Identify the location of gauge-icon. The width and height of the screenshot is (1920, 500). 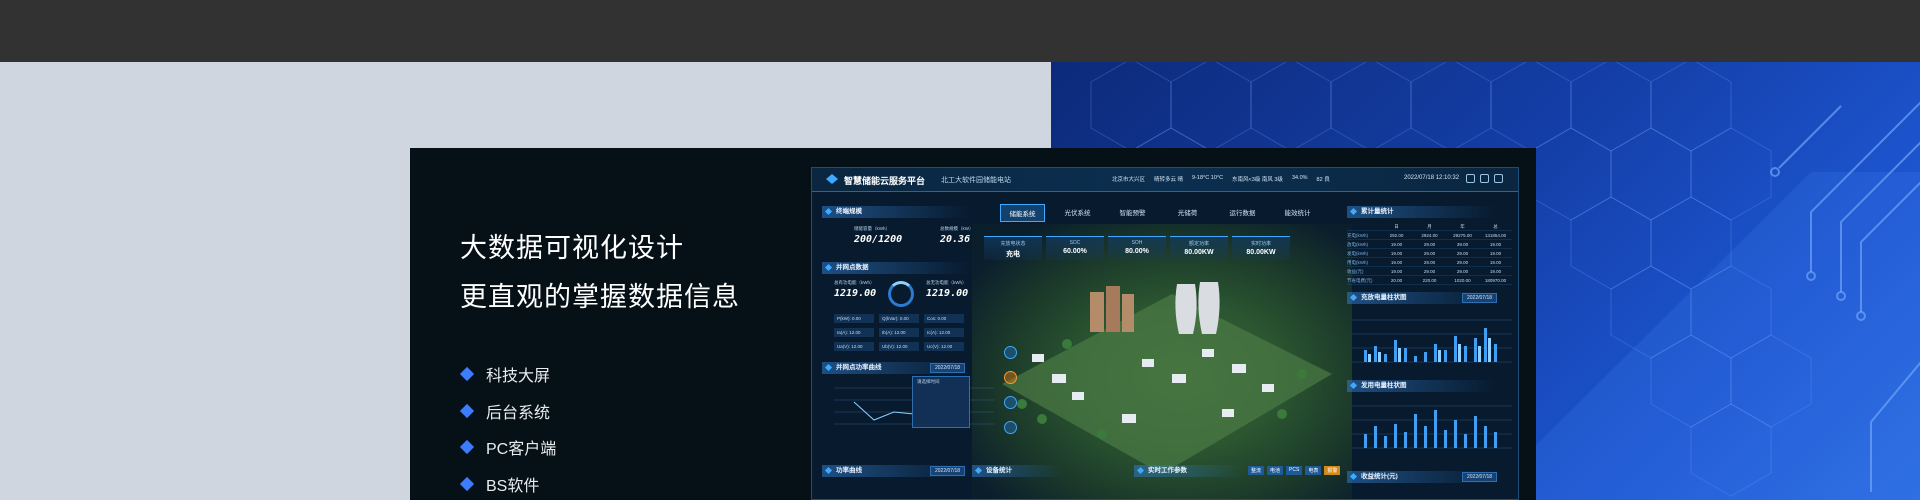
(901, 294).